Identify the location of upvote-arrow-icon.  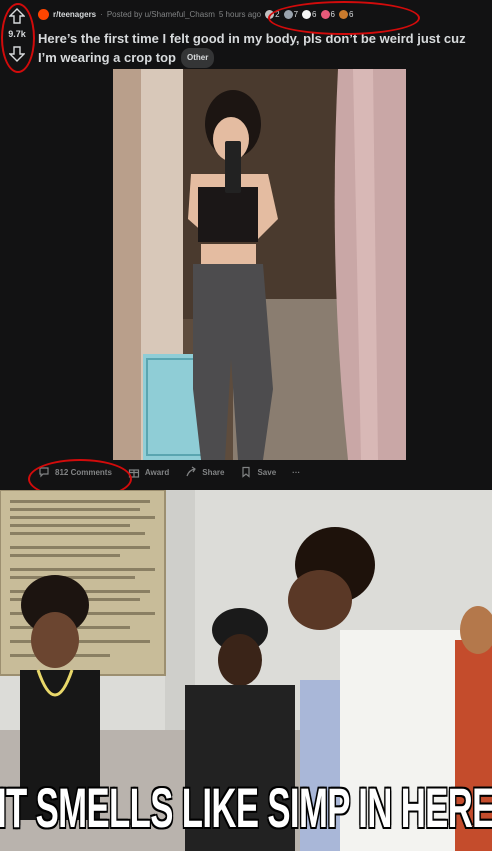
(17, 16).